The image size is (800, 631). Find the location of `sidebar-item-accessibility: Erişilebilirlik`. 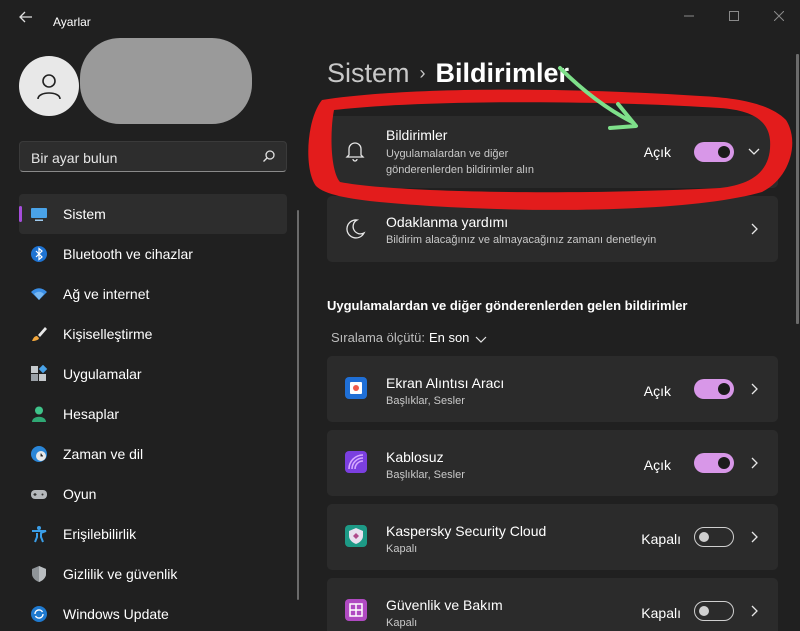

sidebar-item-accessibility: Erişilebilirlik is located at coordinates (153, 534).